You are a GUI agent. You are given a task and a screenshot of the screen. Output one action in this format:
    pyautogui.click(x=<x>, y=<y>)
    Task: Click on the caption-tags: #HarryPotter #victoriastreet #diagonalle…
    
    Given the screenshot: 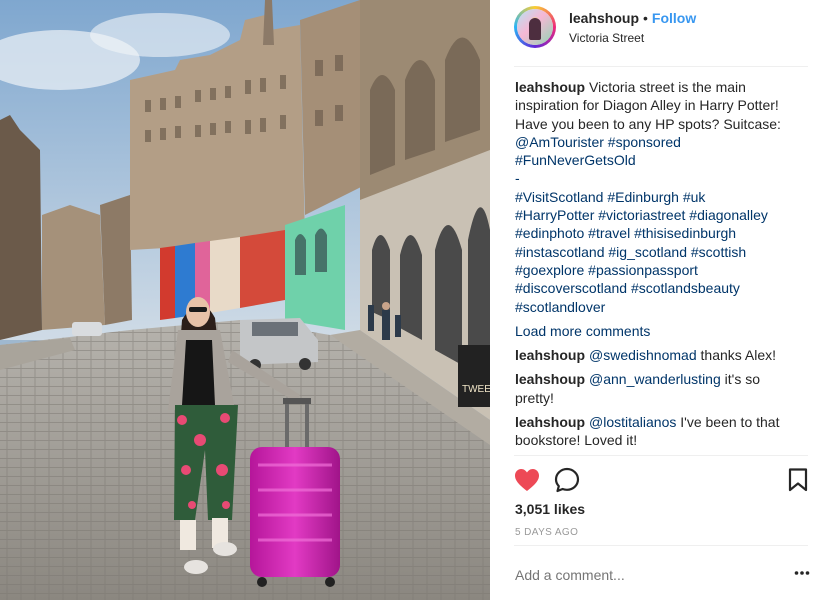 What is the action you would take?
    pyautogui.click(x=660, y=215)
    